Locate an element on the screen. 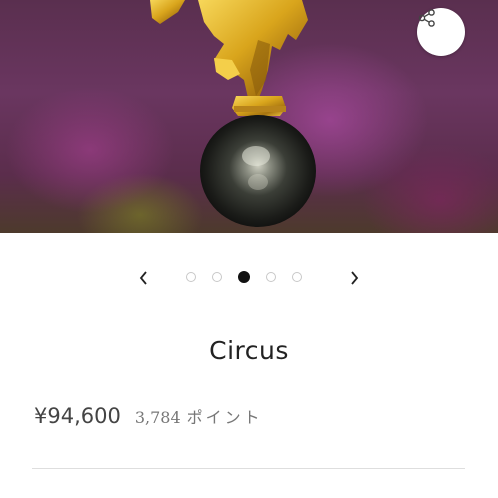 The image size is (498, 498). previous-image-button is located at coordinates (144, 278).